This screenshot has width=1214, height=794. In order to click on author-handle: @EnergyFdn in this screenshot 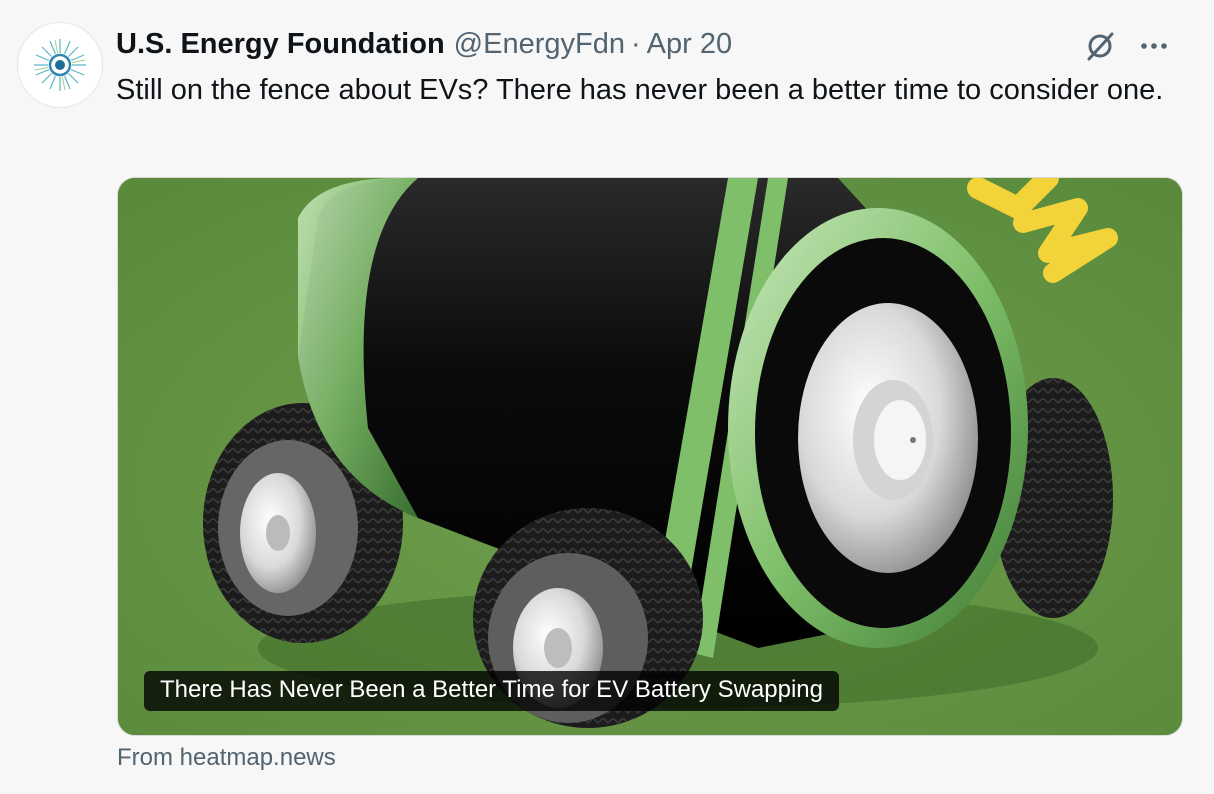, I will do `click(539, 44)`.